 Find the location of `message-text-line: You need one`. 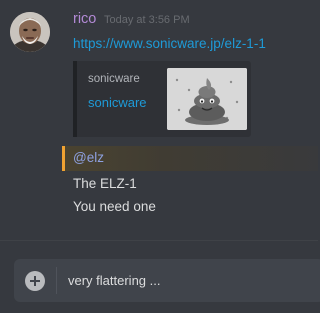

message-text-line: You need one is located at coordinates (114, 206).